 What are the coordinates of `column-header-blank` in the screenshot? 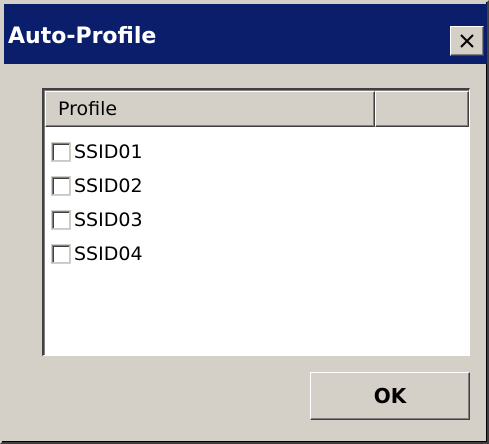 It's located at (422, 109).